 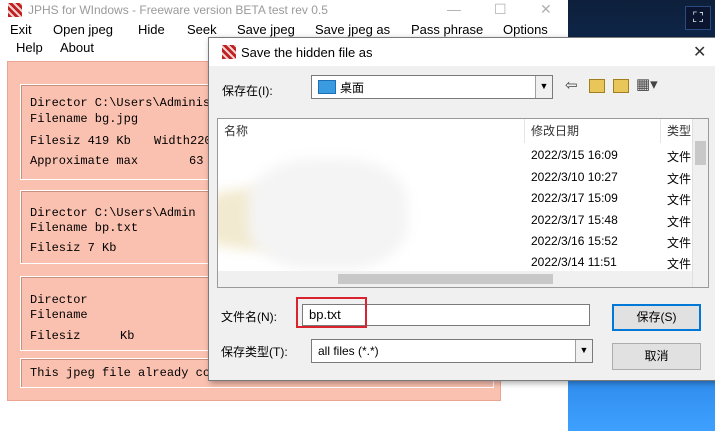 What do you see at coordinates (59, 315) in the screenshot?
I see `saved-filename: Filename` at bounding box center [59, 315].